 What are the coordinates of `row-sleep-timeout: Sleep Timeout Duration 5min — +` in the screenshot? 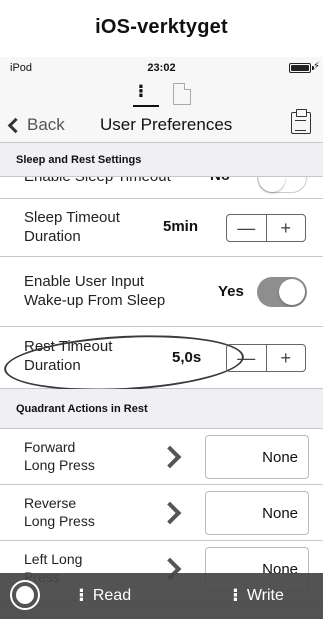 It's located at (161, 228).